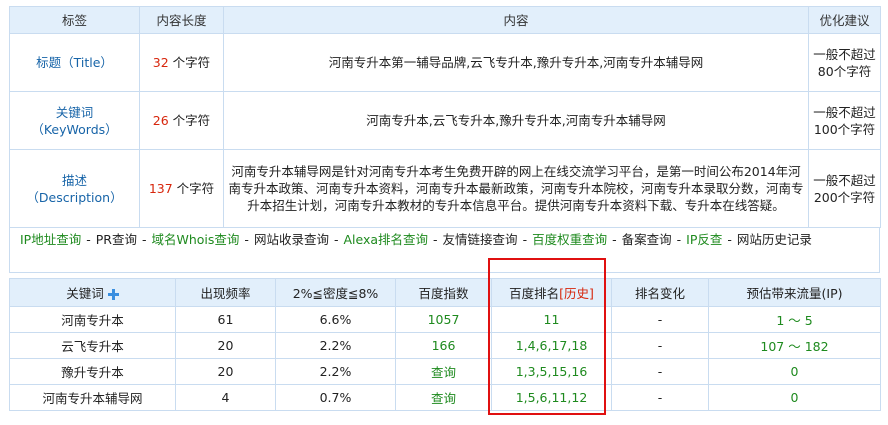 The height and width of the screenshot is (425, 888). I want to click on baidu-rank-cell: 11, so click(551, 319).